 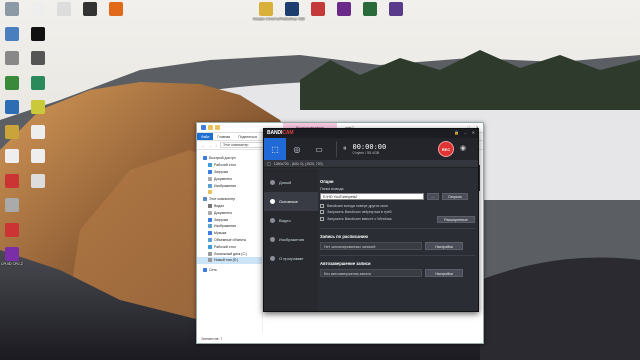 I want to click on up-arrow-icon: ↑, so click(x=216, y=145).